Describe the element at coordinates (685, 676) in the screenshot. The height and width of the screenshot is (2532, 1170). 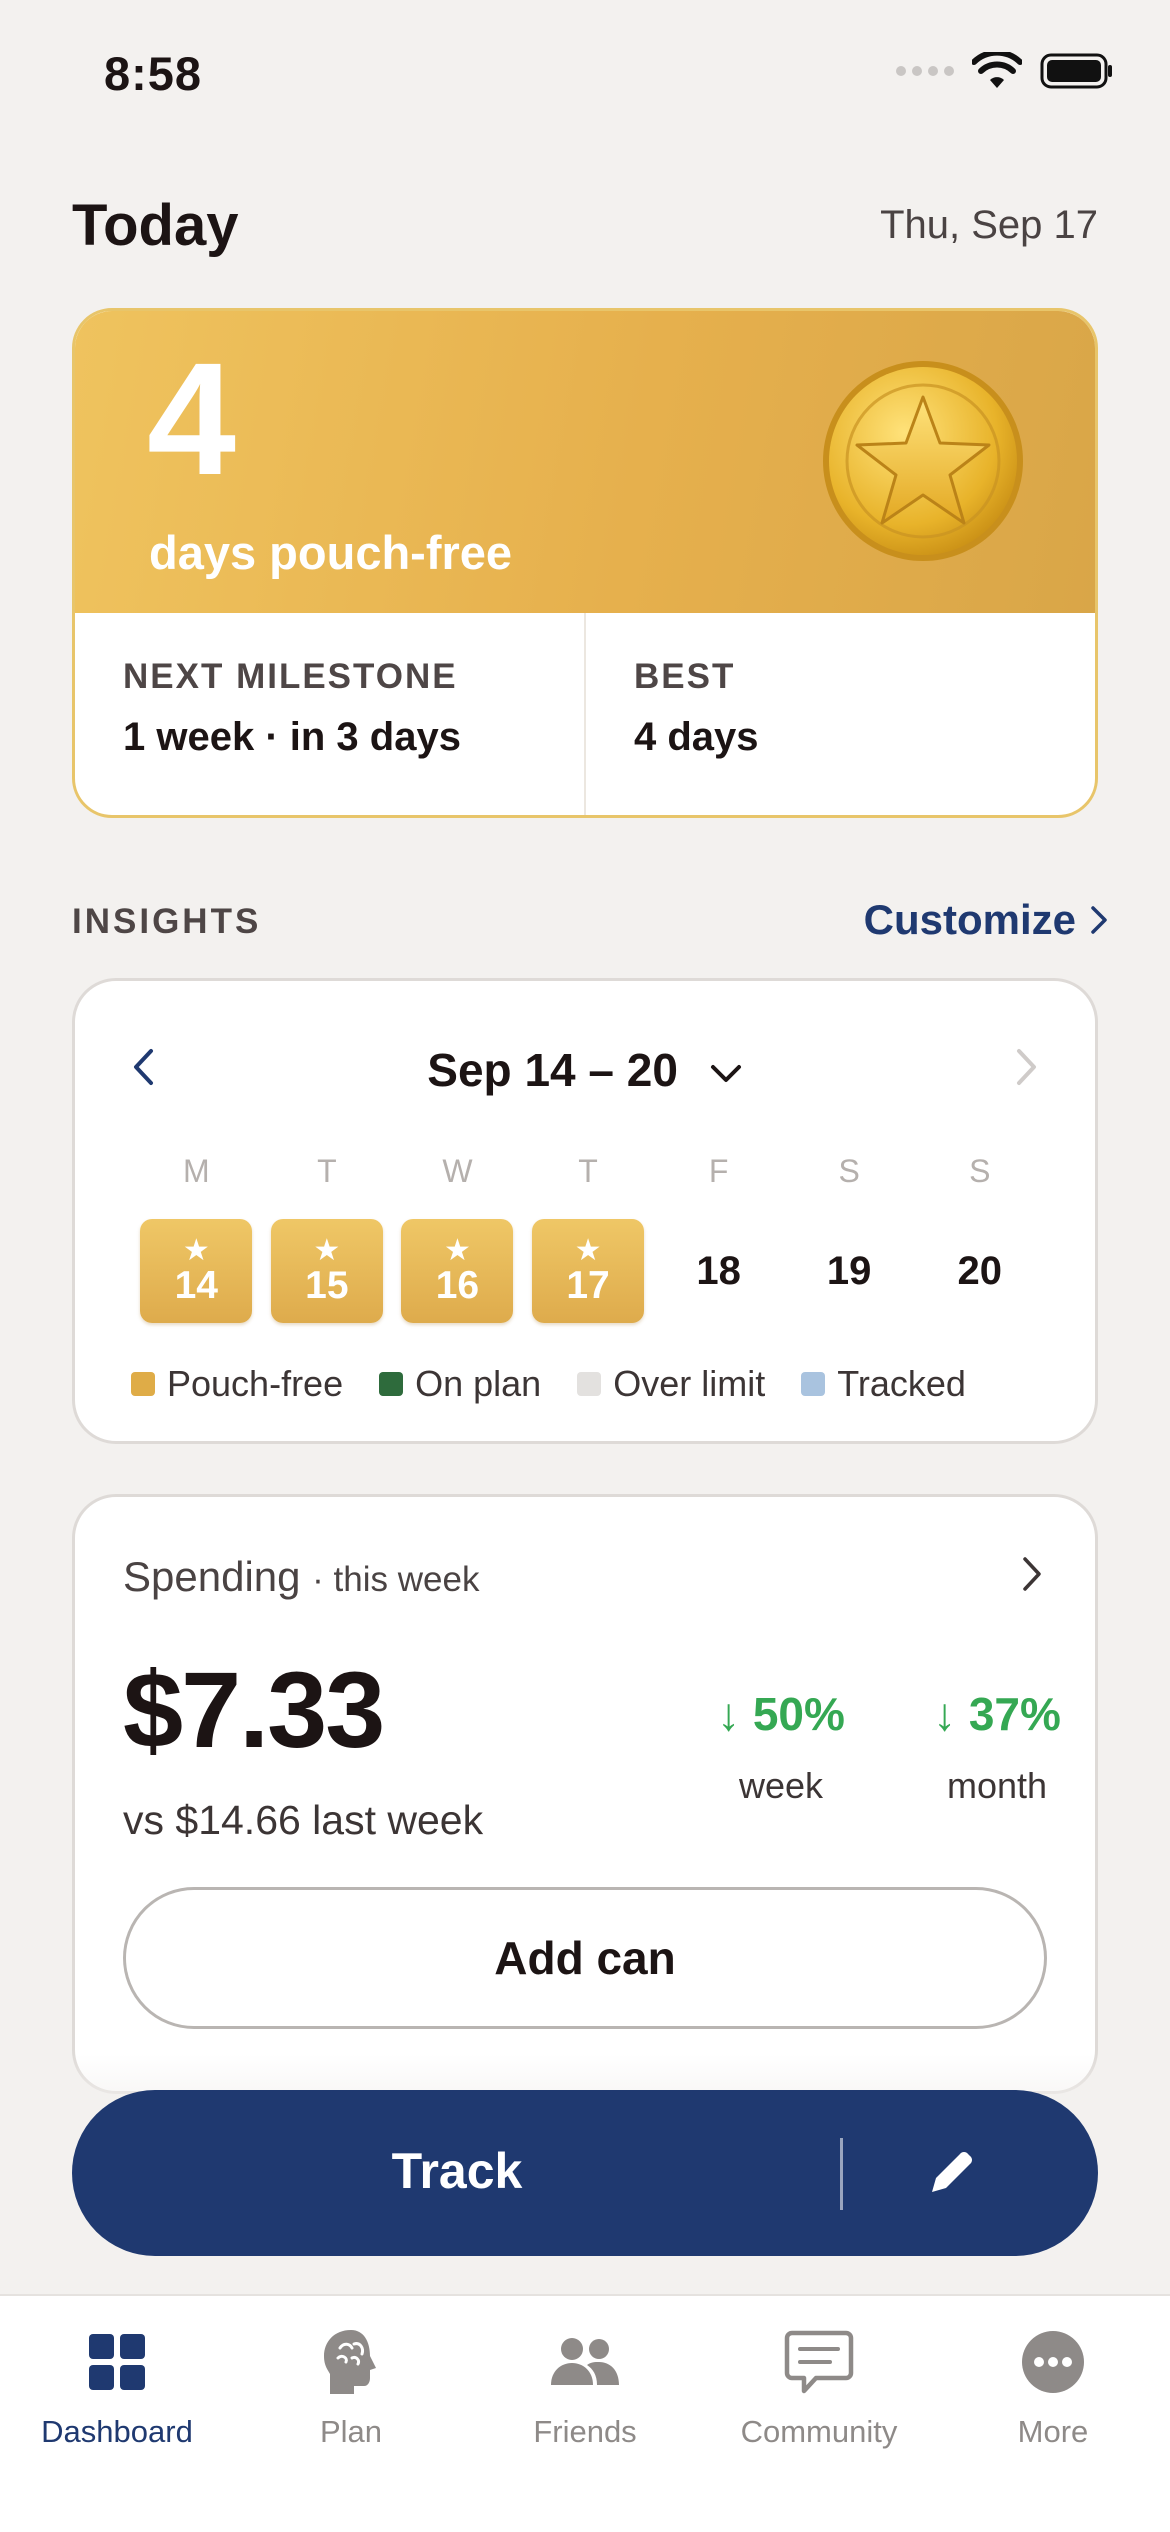
I see `best-streak-label: BEST` at that location.